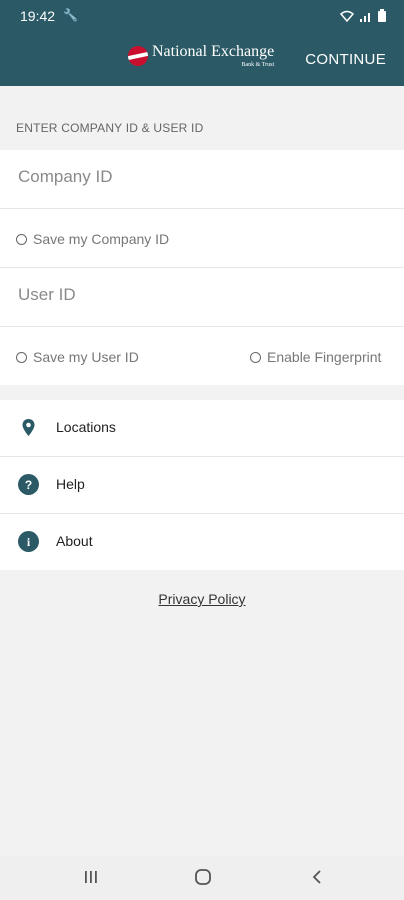  I want to click on wrench-icon: 🔧, so click(70, 15).